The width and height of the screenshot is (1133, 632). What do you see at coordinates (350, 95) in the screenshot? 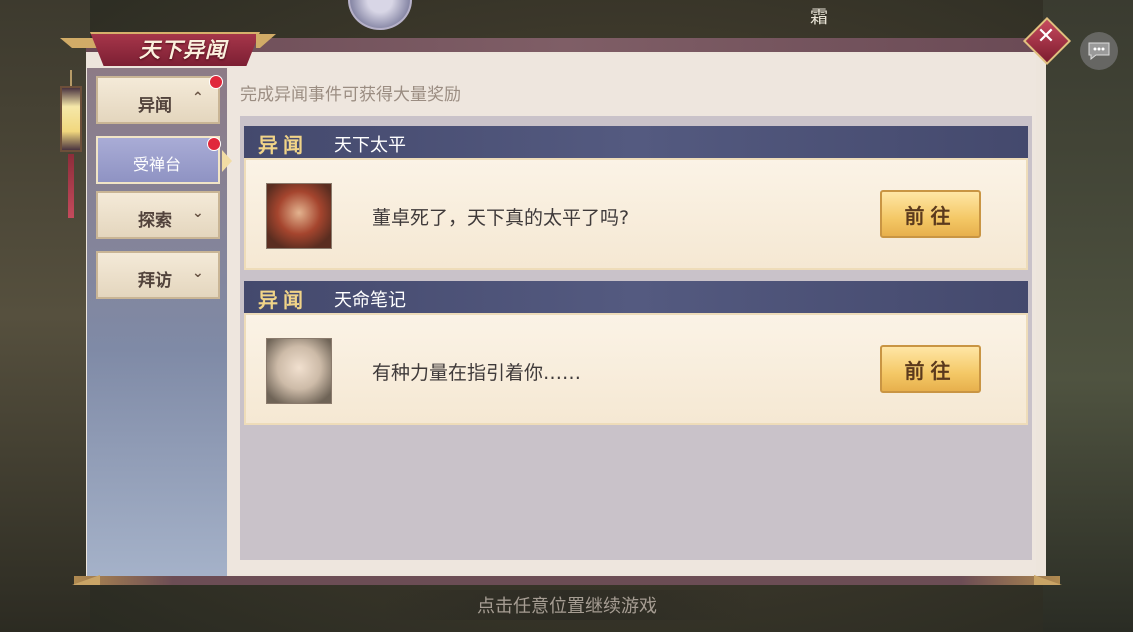
I see `reward-hint: 完成异闻事件可获得大量奖励` at bounding box center [350, 95].